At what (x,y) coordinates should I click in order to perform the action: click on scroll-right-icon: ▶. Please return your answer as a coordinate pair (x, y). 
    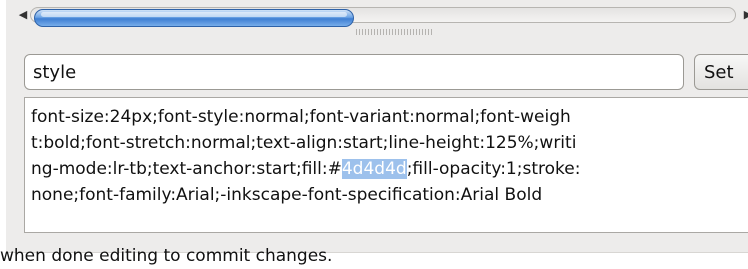
    Looking at the image, I should click on (743, 14).